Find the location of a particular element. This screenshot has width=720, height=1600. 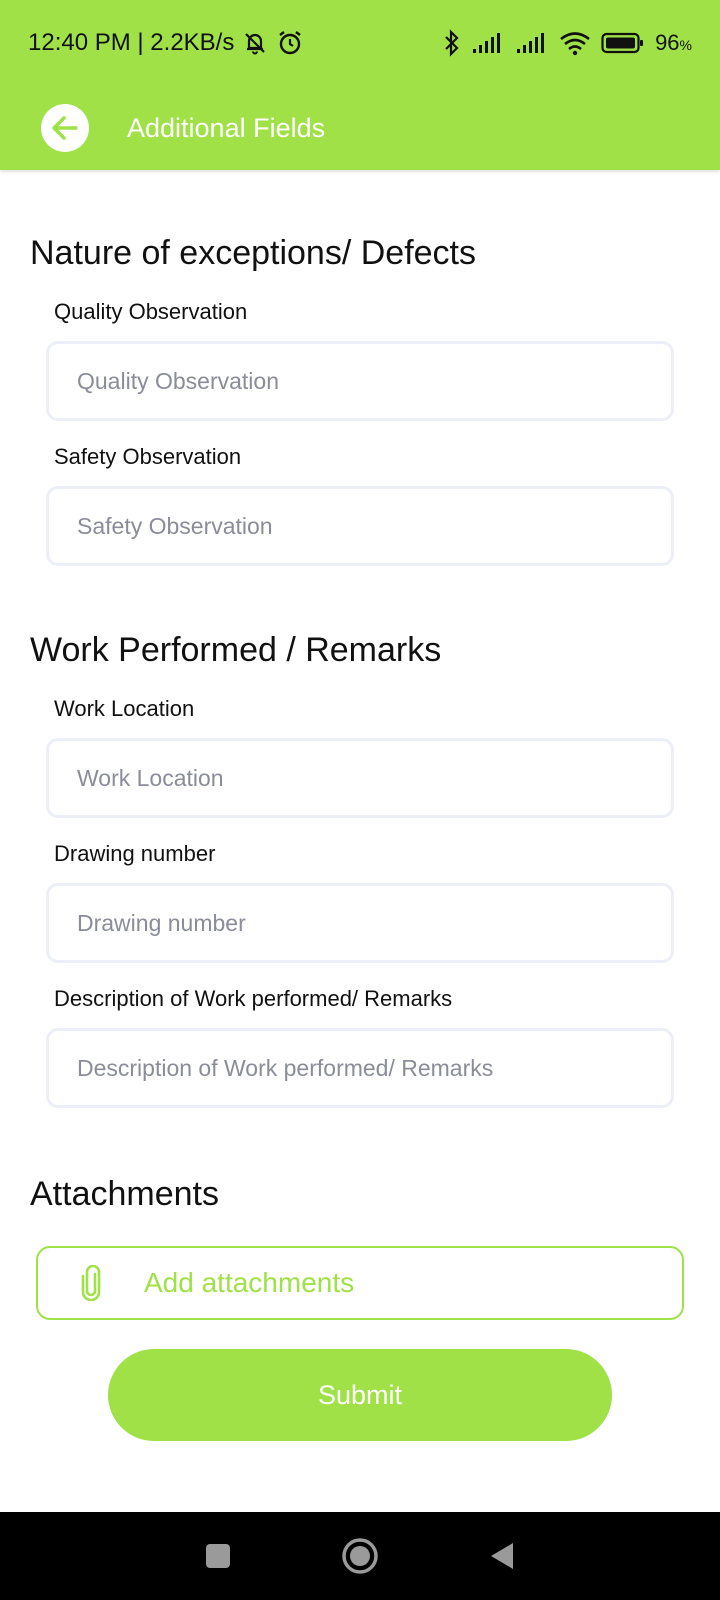

battery-level-unit: % is located at coordinates (685, 45).